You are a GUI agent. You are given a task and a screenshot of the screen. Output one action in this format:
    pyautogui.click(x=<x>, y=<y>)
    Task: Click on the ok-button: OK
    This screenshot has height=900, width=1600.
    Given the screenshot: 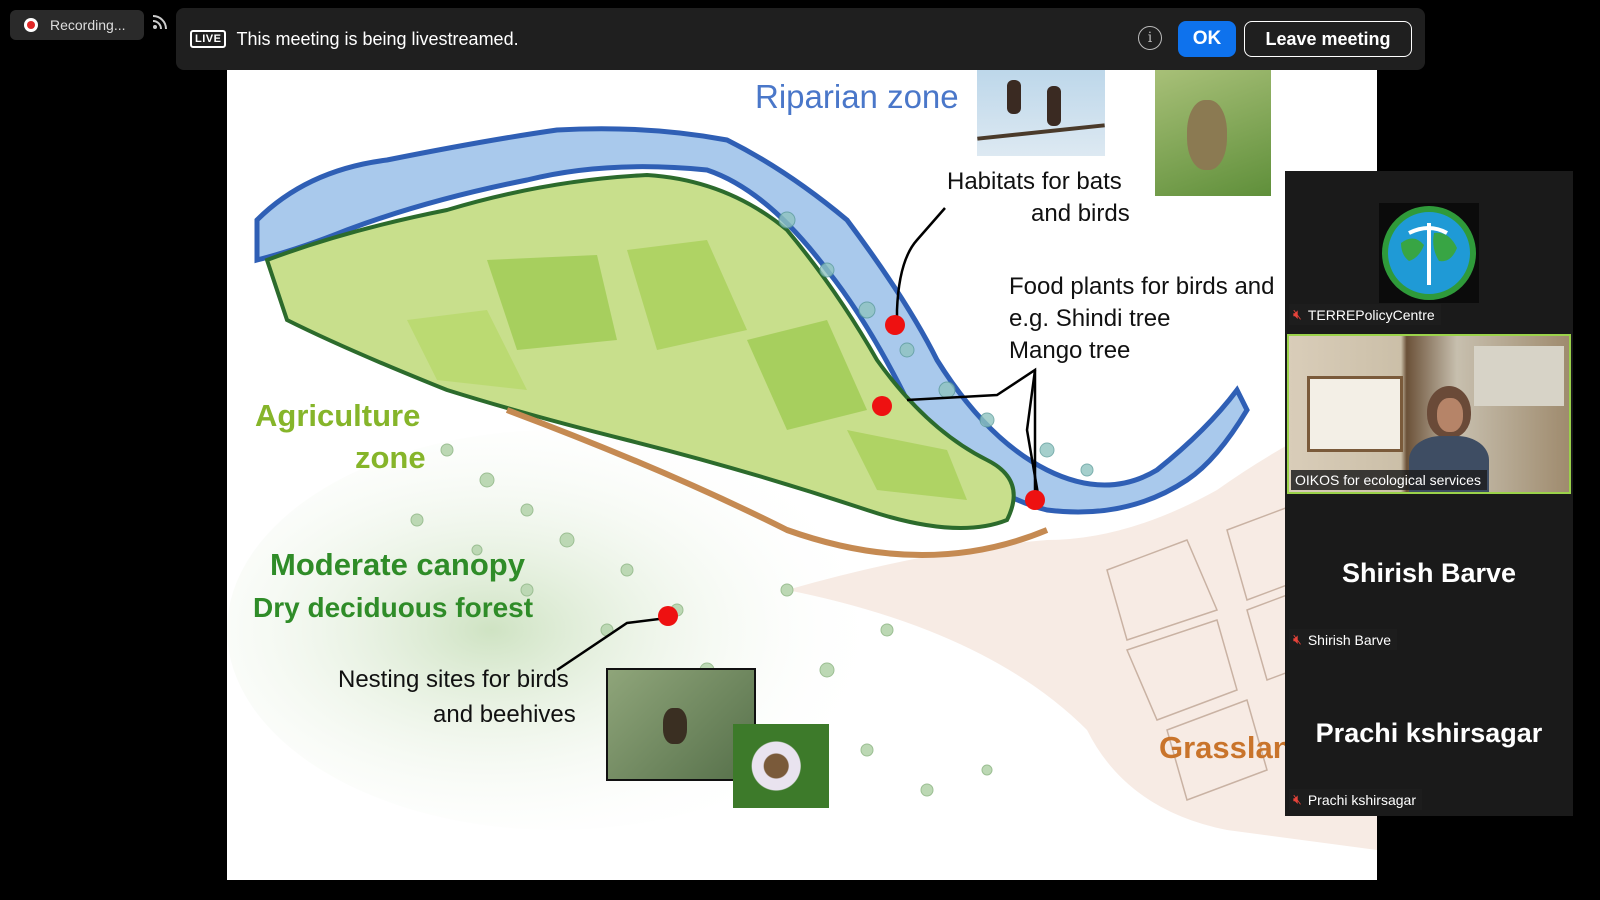 What is the action you would take?
    pyautogui.click(x=1207, y=39)
    